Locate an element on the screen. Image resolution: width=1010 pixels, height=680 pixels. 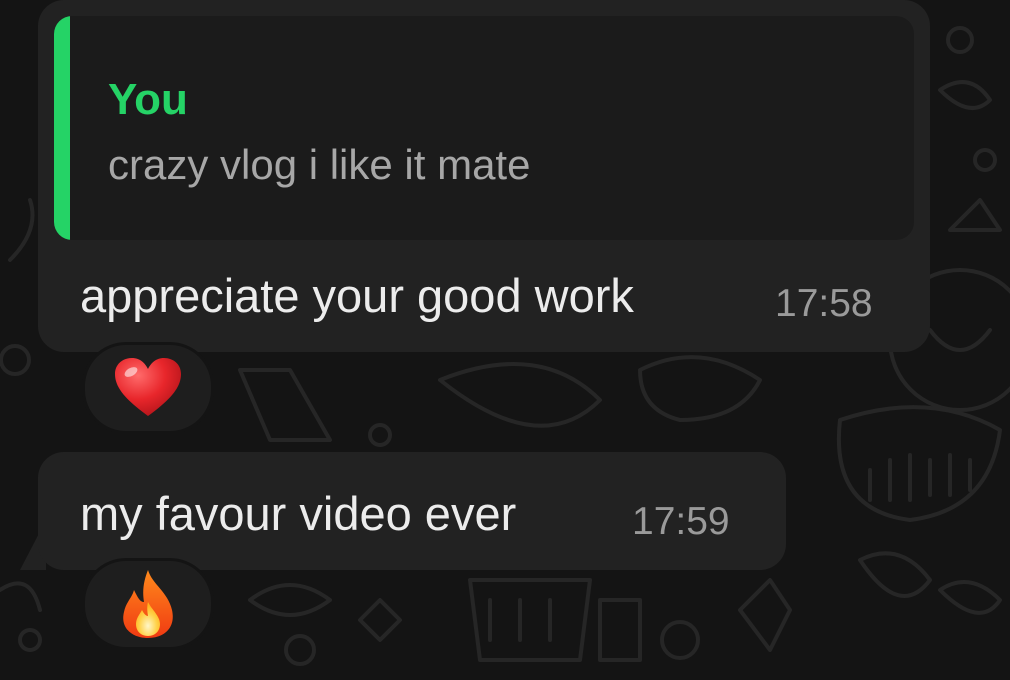
quoted-reply-text: crazy vlog i like it mate is located at coordinates (319, 164).